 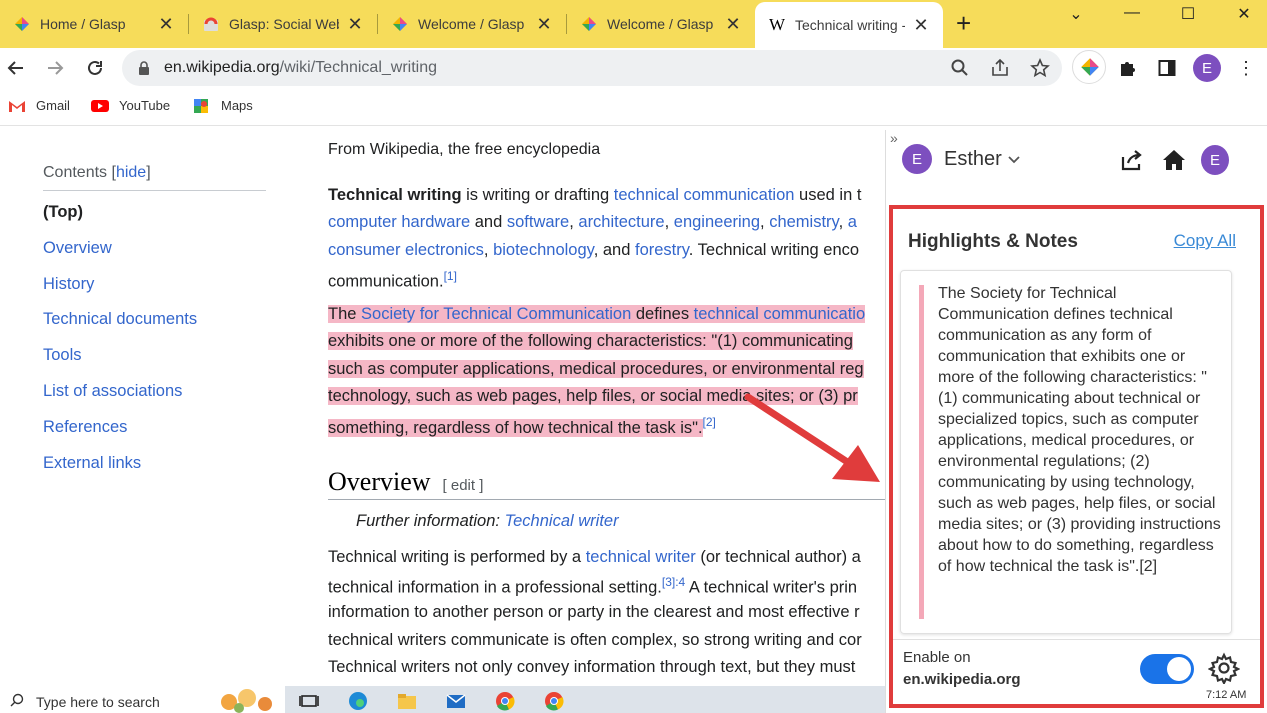 I want to click on link: chemistry, so click(x=803, y=222).